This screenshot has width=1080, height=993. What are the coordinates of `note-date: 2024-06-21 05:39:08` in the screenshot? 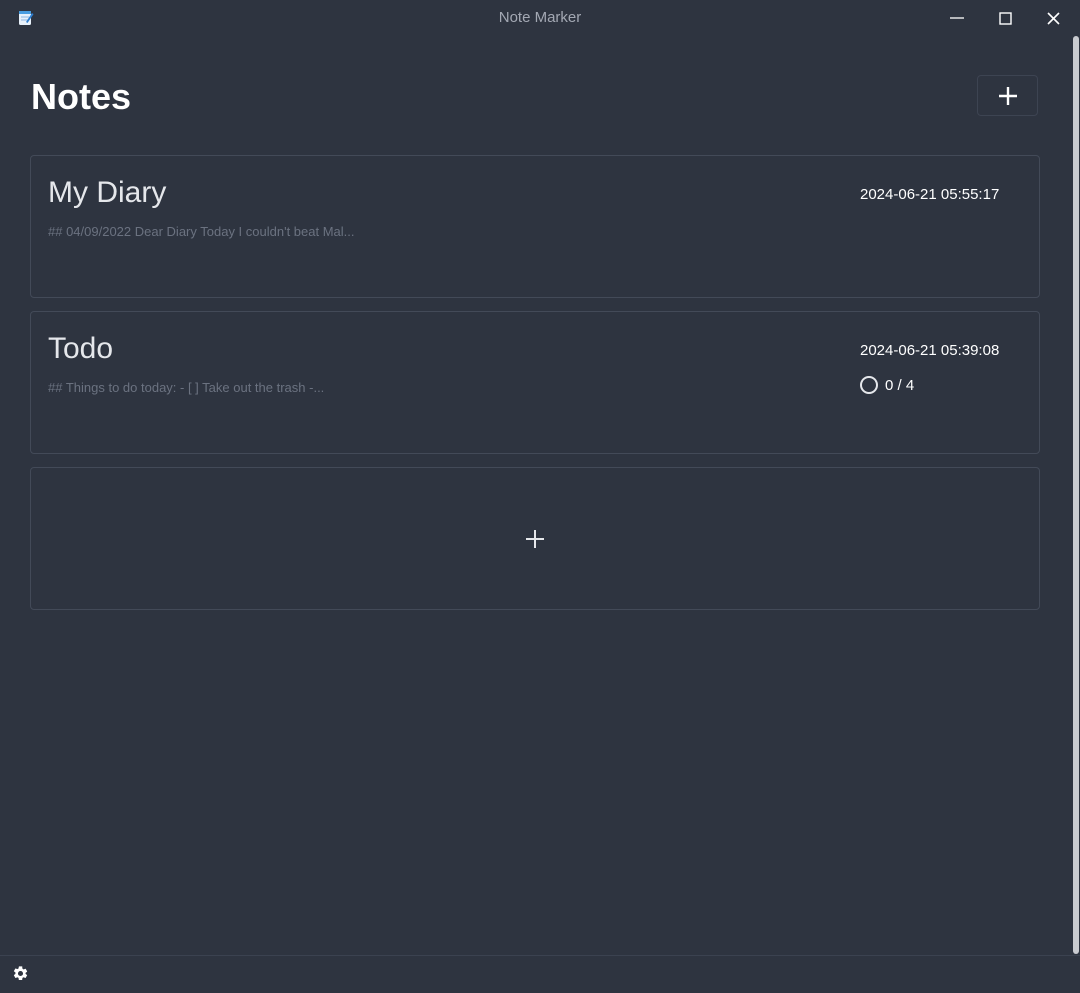 It's located at (930, 350).